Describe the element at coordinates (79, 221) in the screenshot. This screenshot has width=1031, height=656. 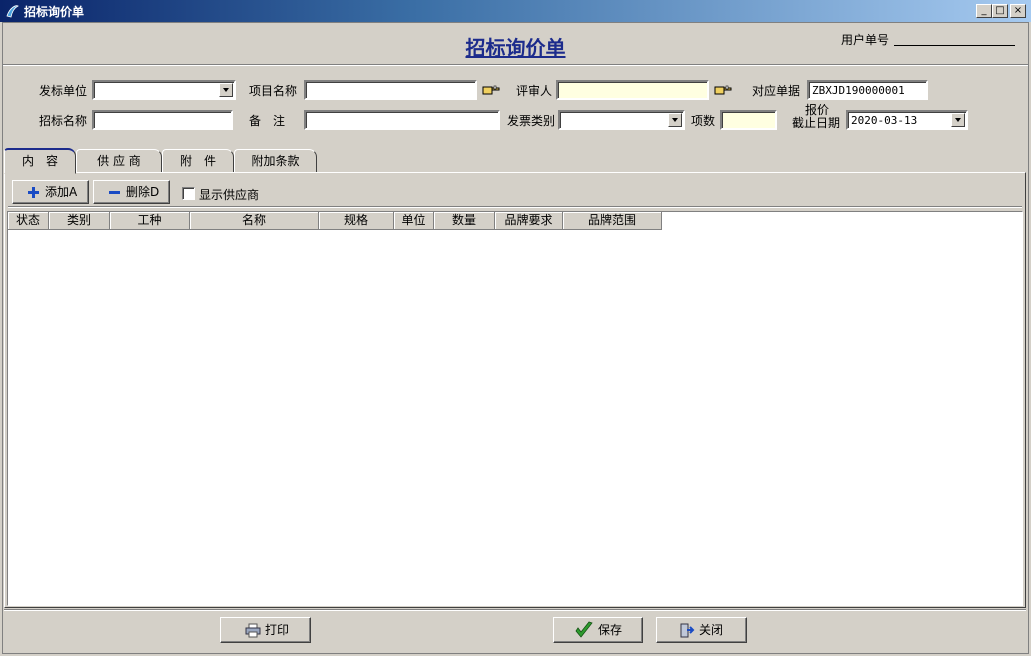
I see `column-header: 类别` at that location.